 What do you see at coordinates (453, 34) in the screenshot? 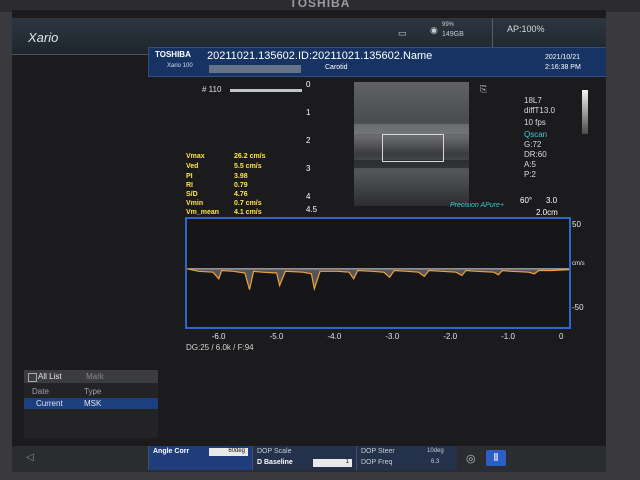
I see `storage-size: 149GB` at bounding box center [453, 34].